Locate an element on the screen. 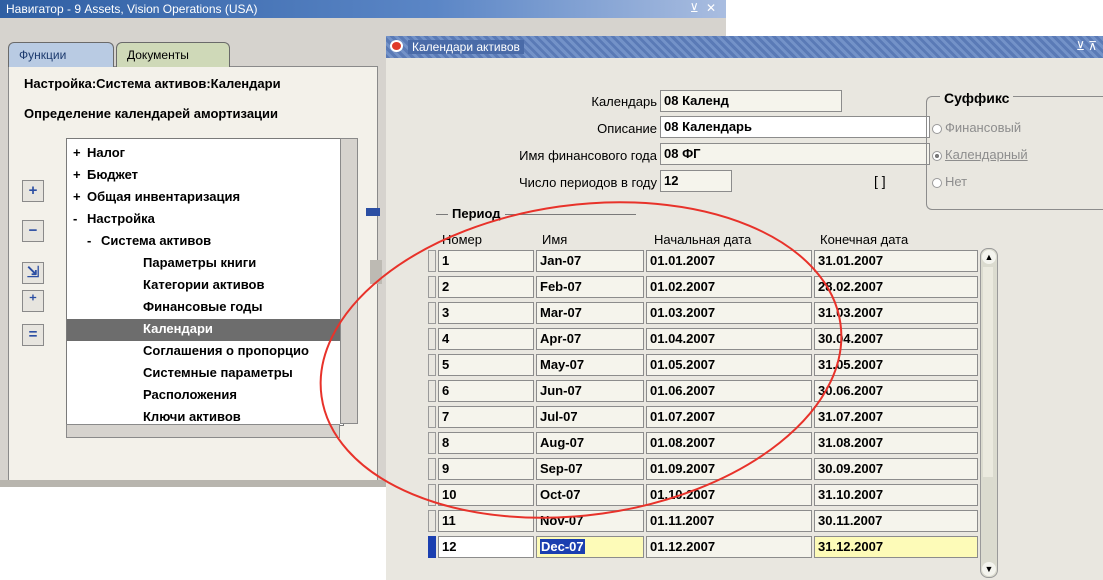 Image resolution: width=1103 pixels, height=580 pixels. period-number-cell: 9 is located at coordinates (486, 469).